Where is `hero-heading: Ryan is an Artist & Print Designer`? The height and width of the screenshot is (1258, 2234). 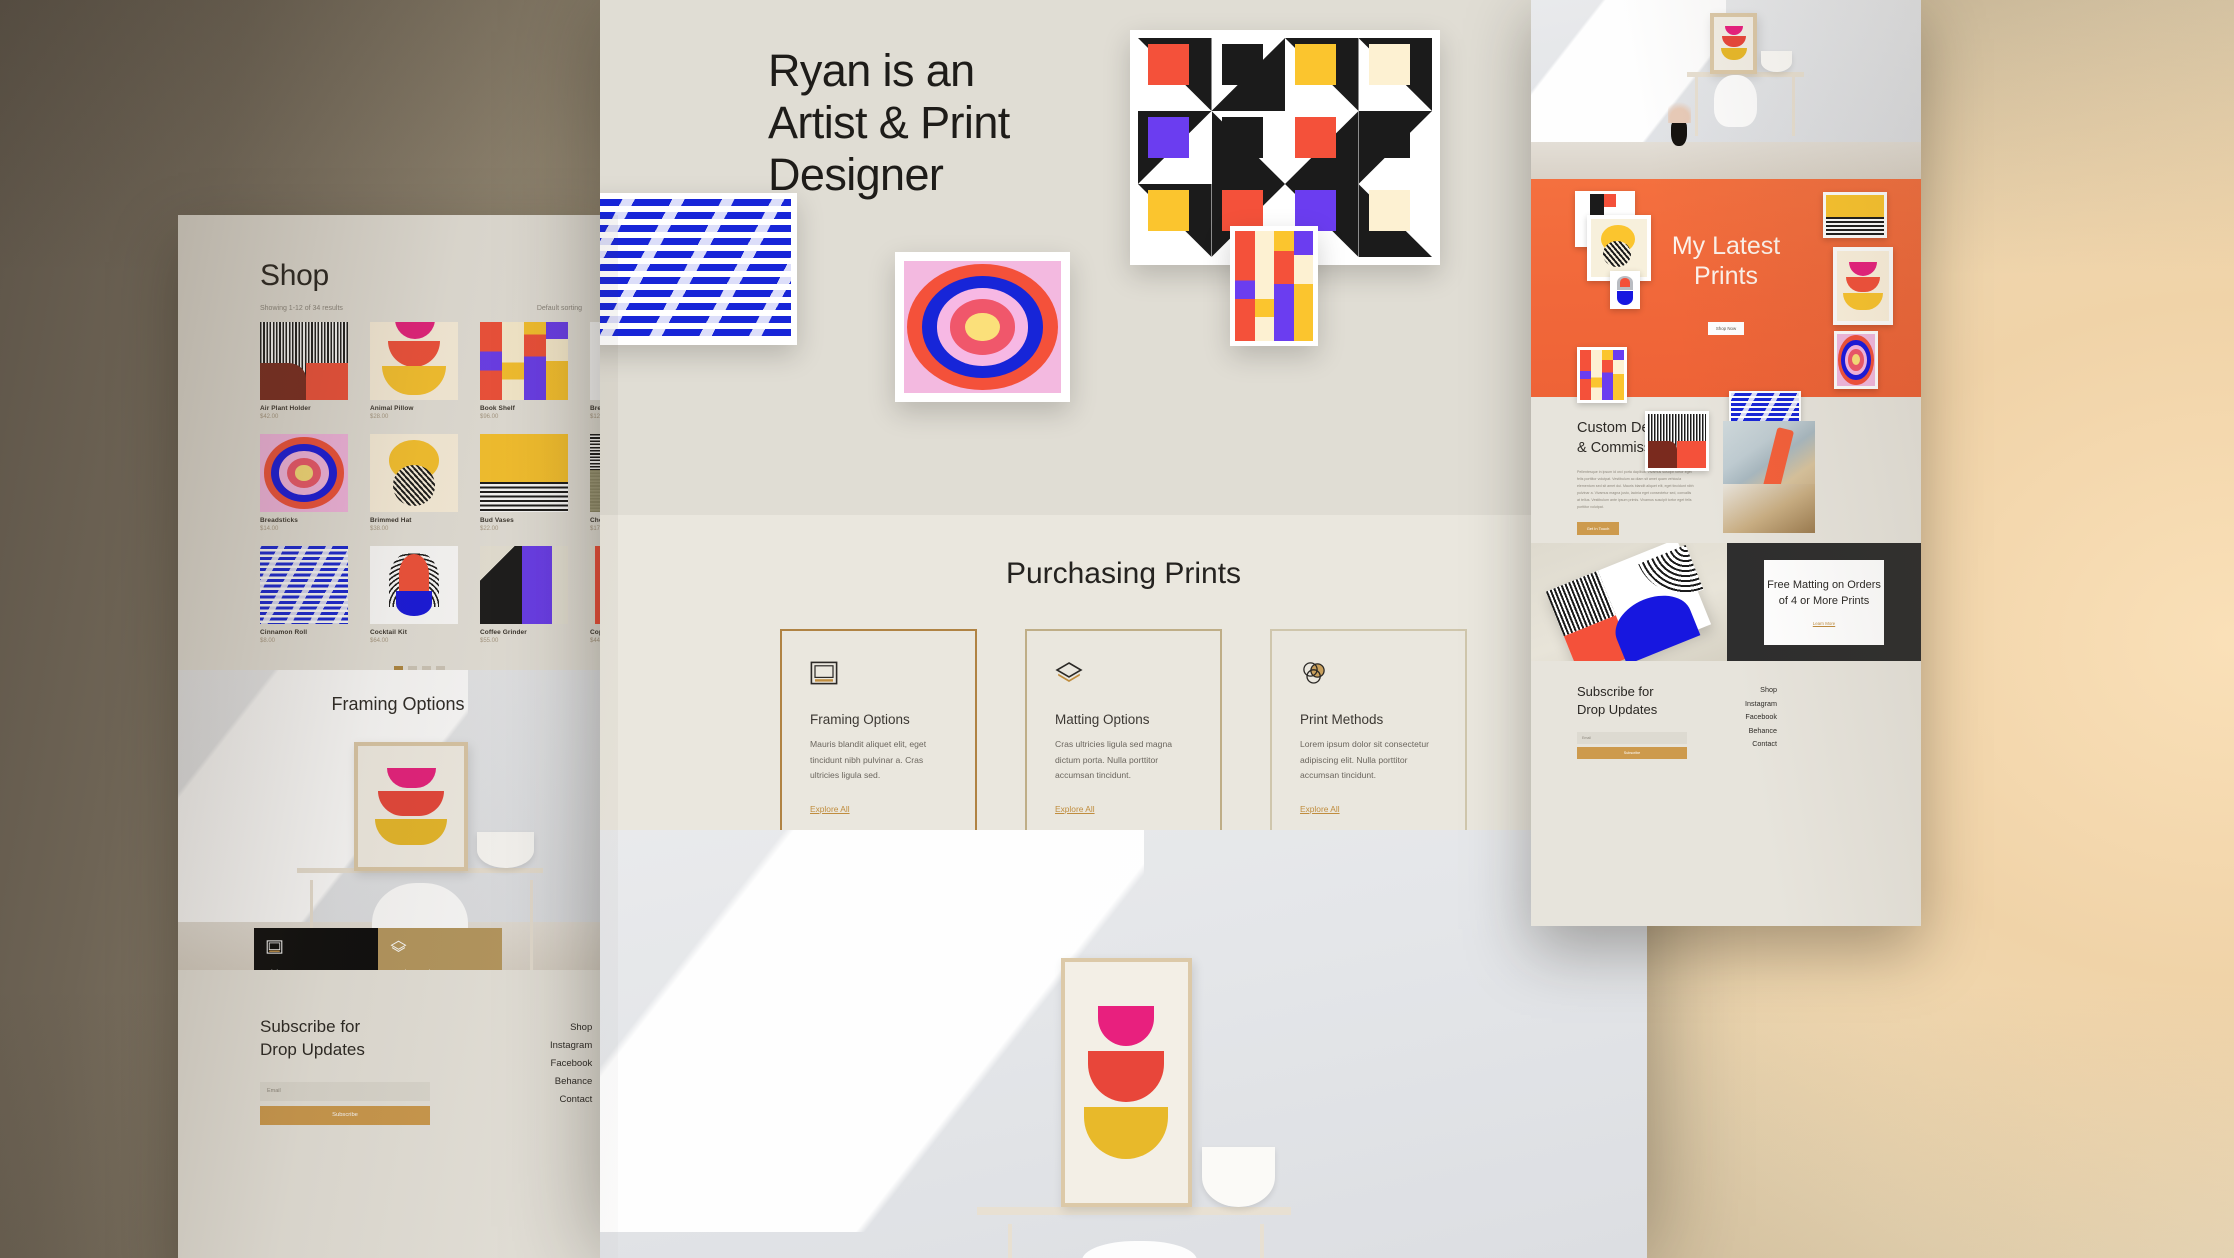 hero-heading: Ryan is an Artist & Print Designer is located at coordinates (889, 123).